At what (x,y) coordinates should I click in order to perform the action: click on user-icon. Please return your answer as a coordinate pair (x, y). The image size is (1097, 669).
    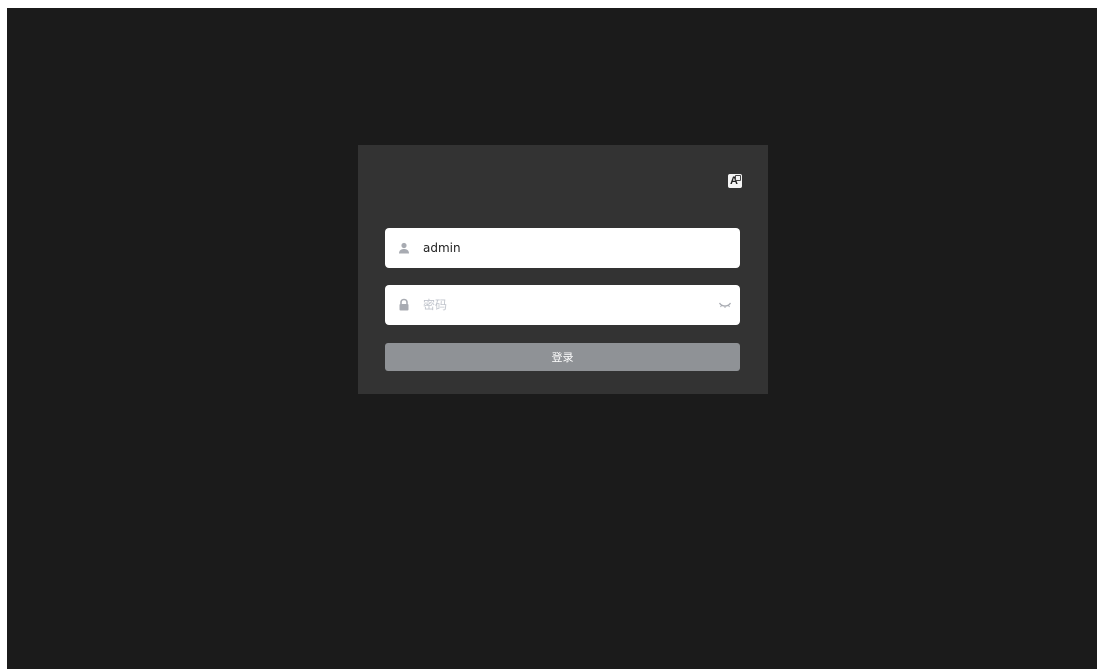
    Looking at the image, I should click on (404, 248).